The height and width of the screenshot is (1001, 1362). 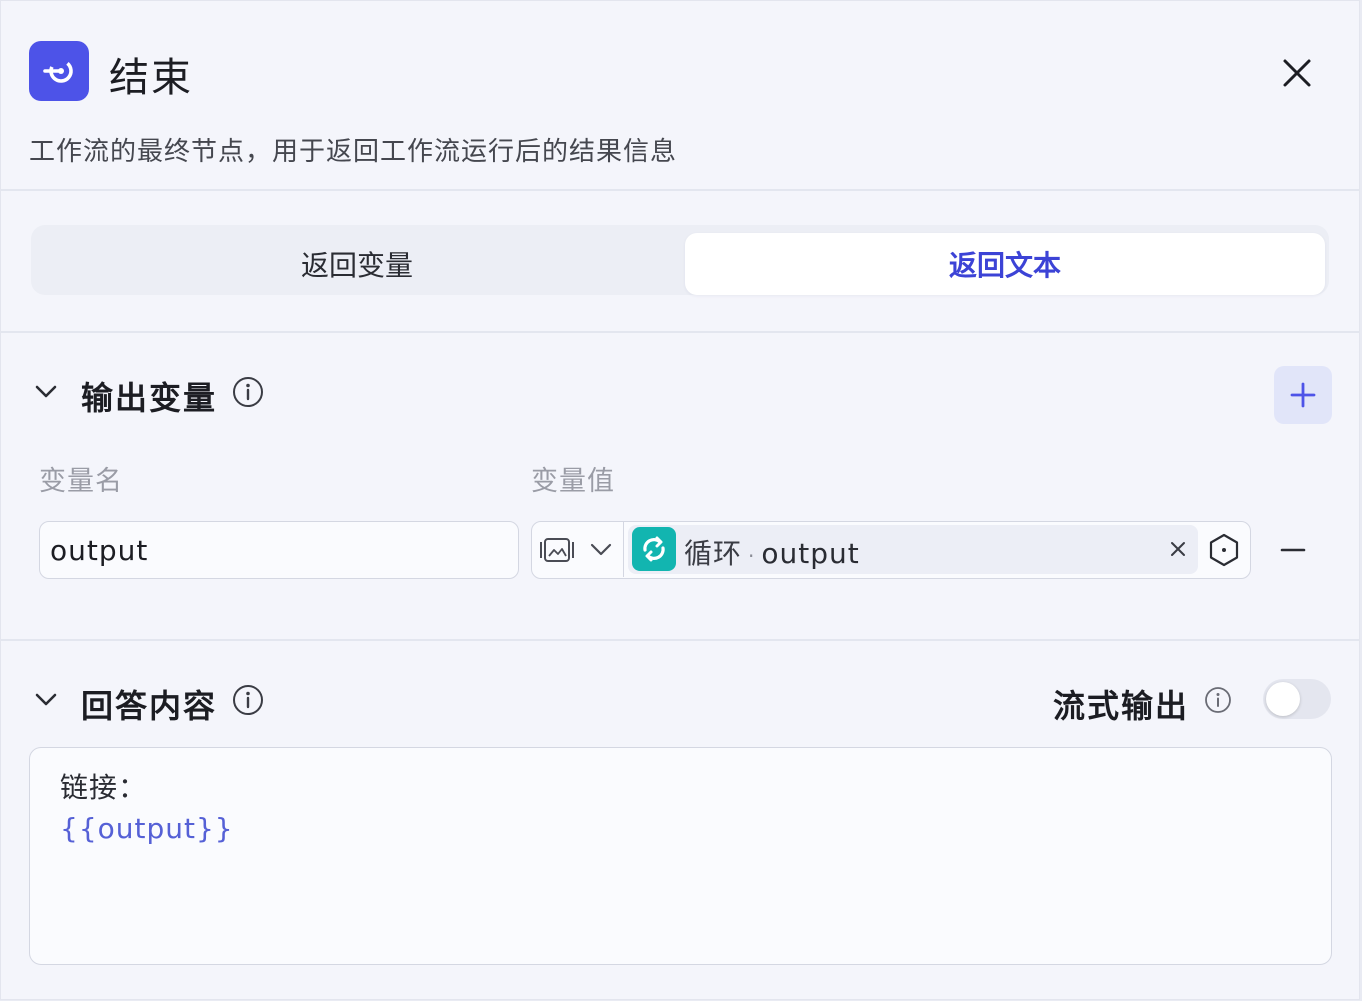 What do you see at coordinates (913, 549) in the screenshot?
I see `variable-reference-tag: 循环 · output` at bounding box center [913, 549].